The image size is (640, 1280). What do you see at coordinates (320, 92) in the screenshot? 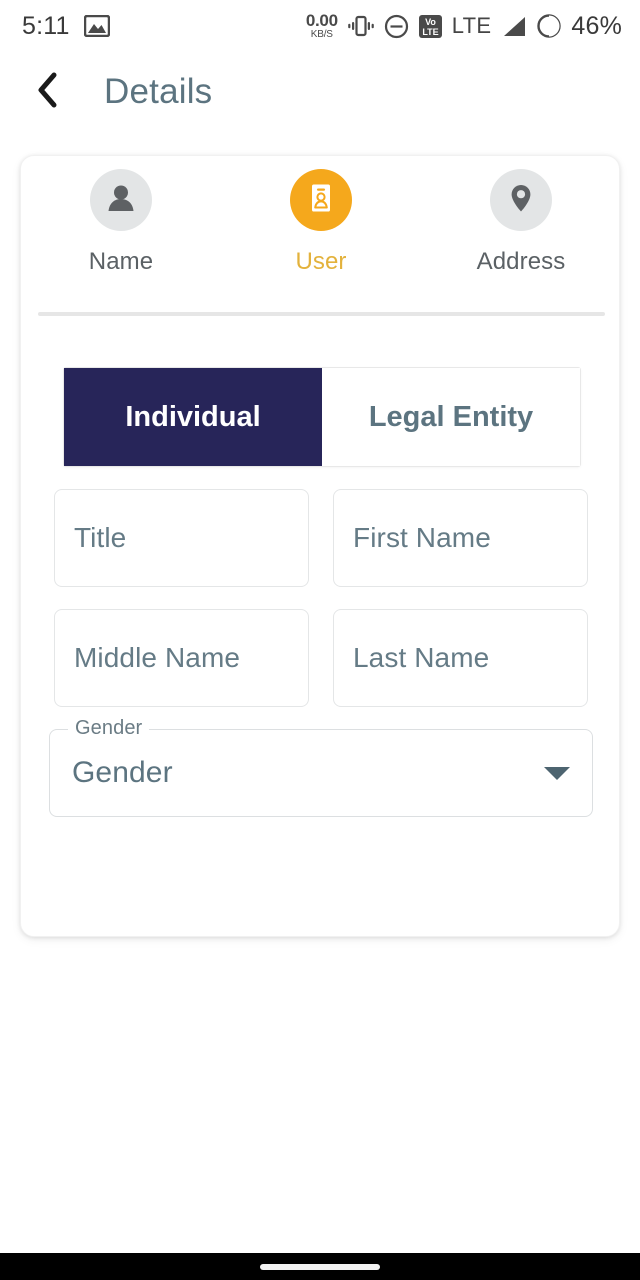
I see `app-bar: Details` at bounding box center [320, 92].